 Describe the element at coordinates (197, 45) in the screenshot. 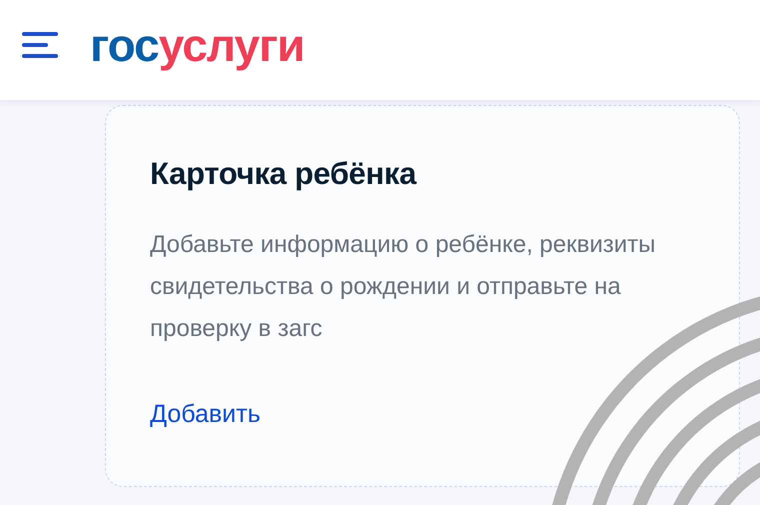

I see `logo: госуслуги` at that location.